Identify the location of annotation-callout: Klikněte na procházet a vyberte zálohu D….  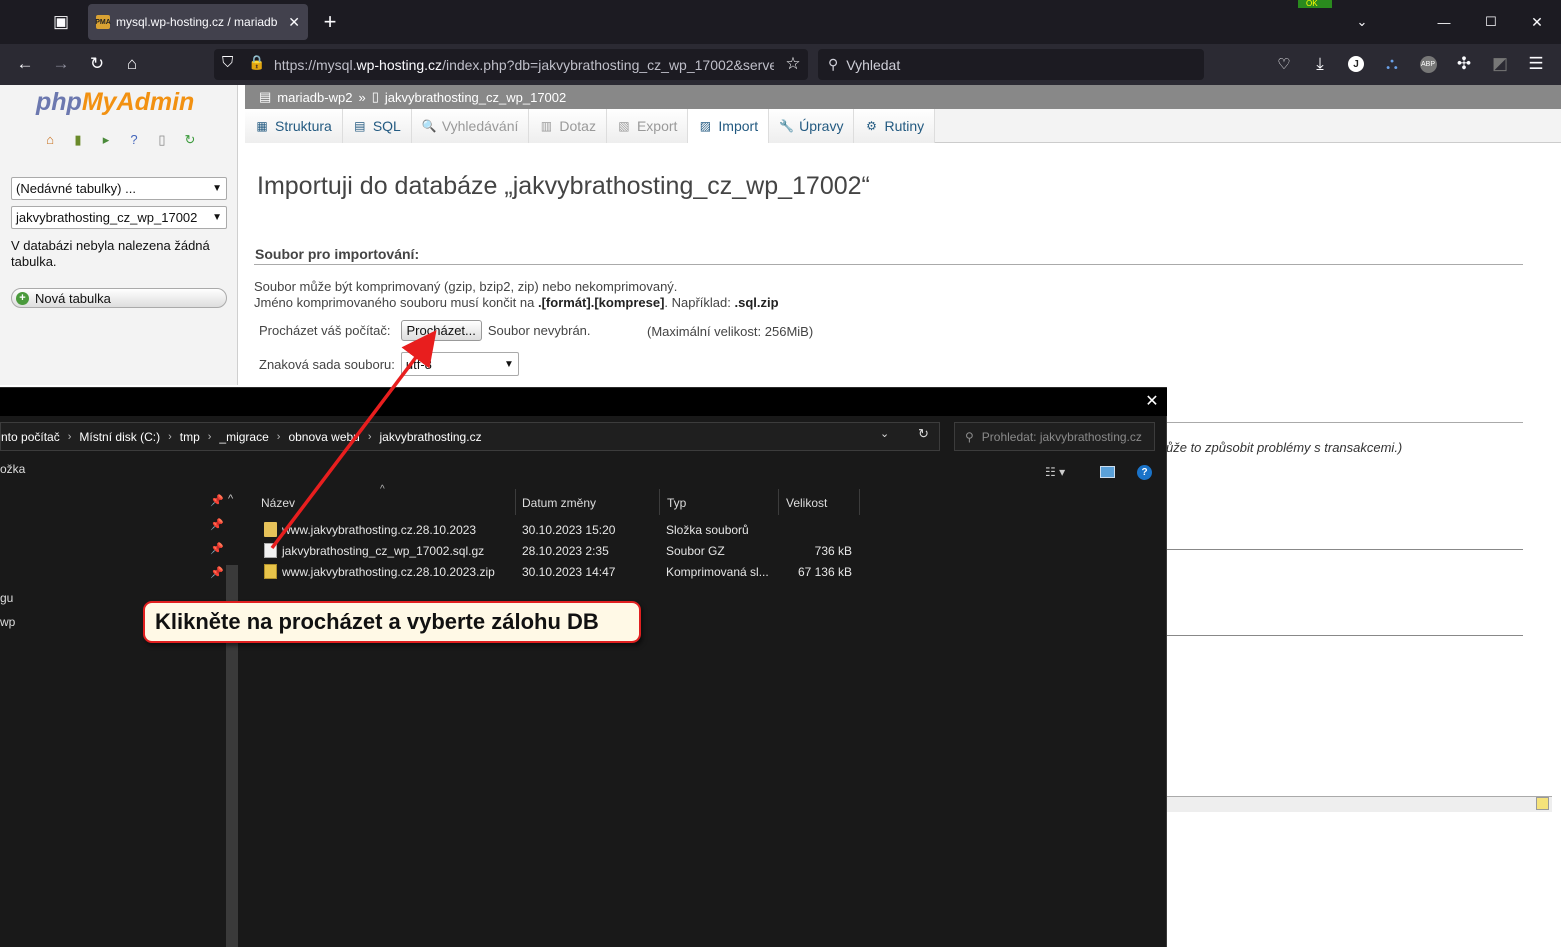
(392, 622).